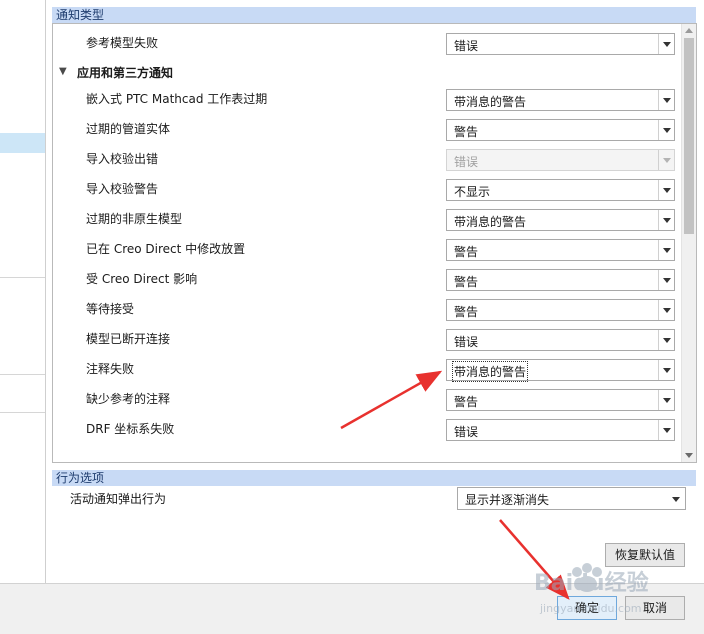  What do you see at coordinates (63, 71) in the screenshot?
I see `collapse-toggle-icon: ▼` at bounding box center [63, 71].